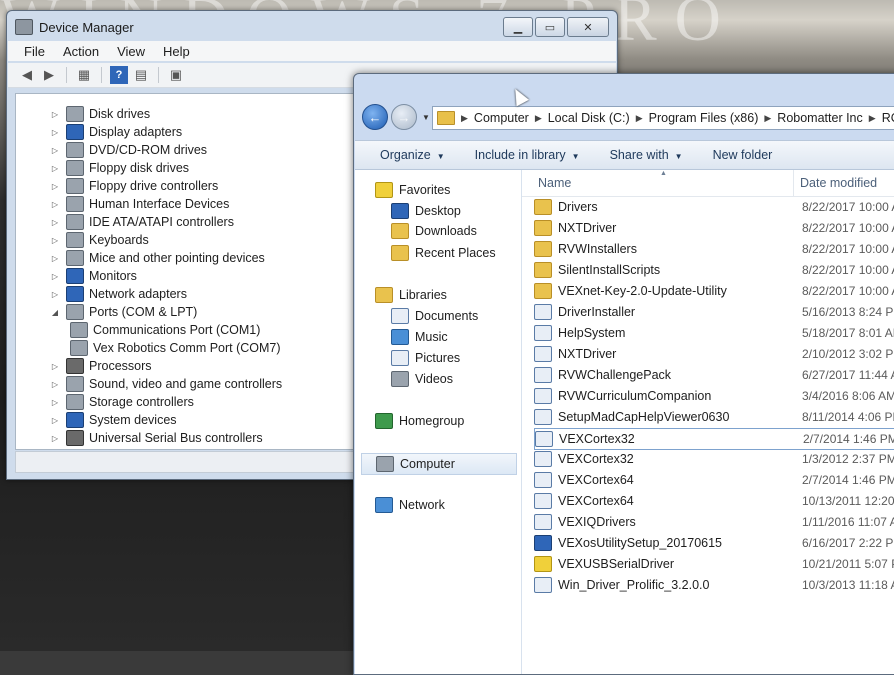 The height and width of the screenshot is (675, 894). What do you see at coordinates (518, 27) in the screenshot?
I see `minimize-button: ▁` at bounding box center [518, 27].